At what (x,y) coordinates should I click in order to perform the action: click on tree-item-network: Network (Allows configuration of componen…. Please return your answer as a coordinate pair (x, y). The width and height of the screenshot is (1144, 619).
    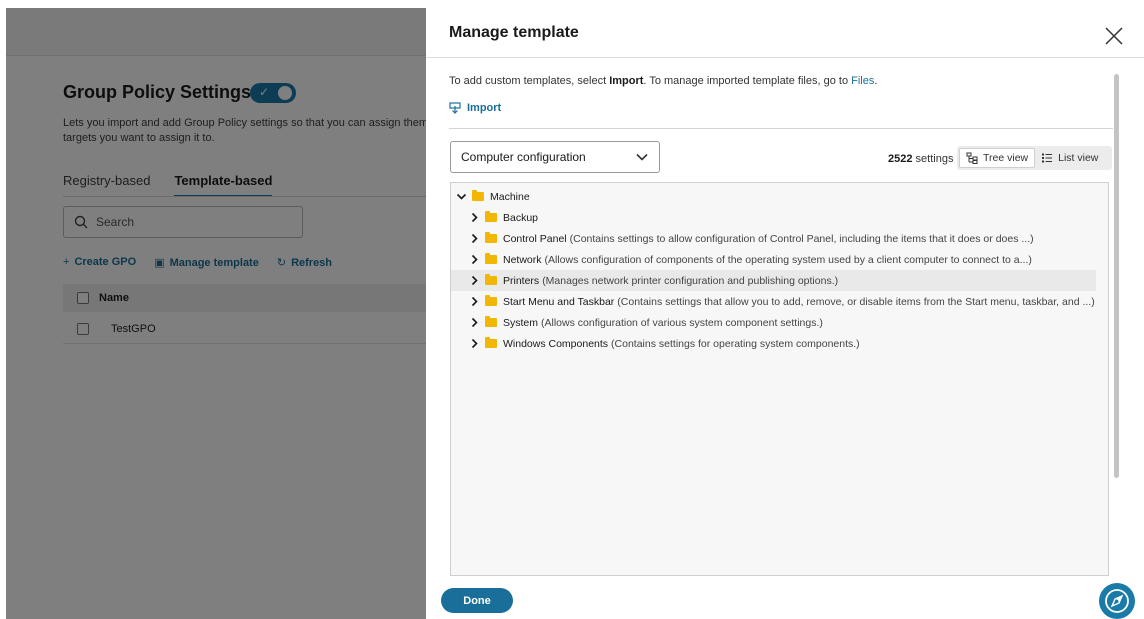
    Looking at the image, I should click on (773, 259).